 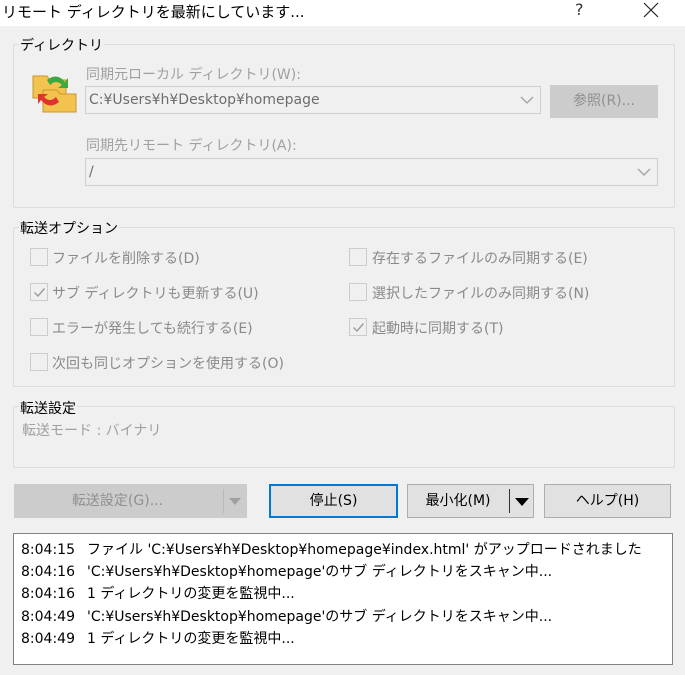 What do you see at coordinates (358, 257) in the screenshot?
I see `existing-files-only-checkbox` at bounding box center [358, 257].